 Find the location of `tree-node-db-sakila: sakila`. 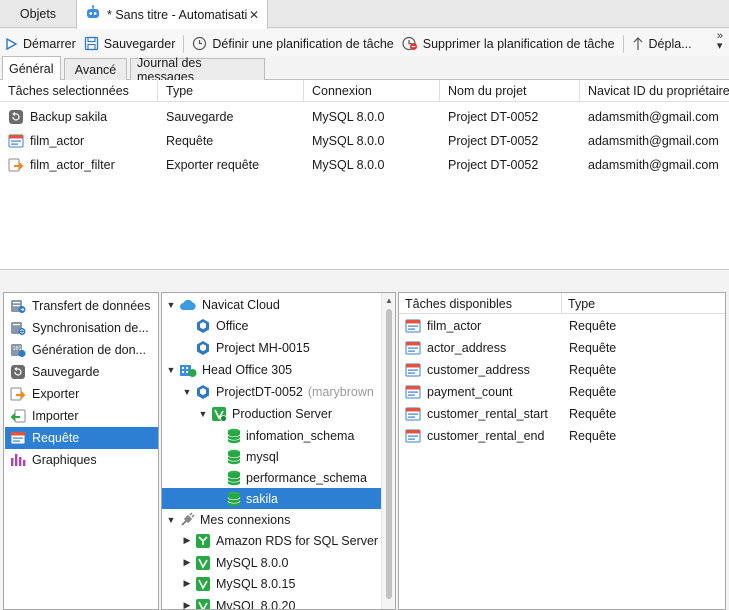

tree-node-db-sakila: sakila is located at coordinates (271, 498).